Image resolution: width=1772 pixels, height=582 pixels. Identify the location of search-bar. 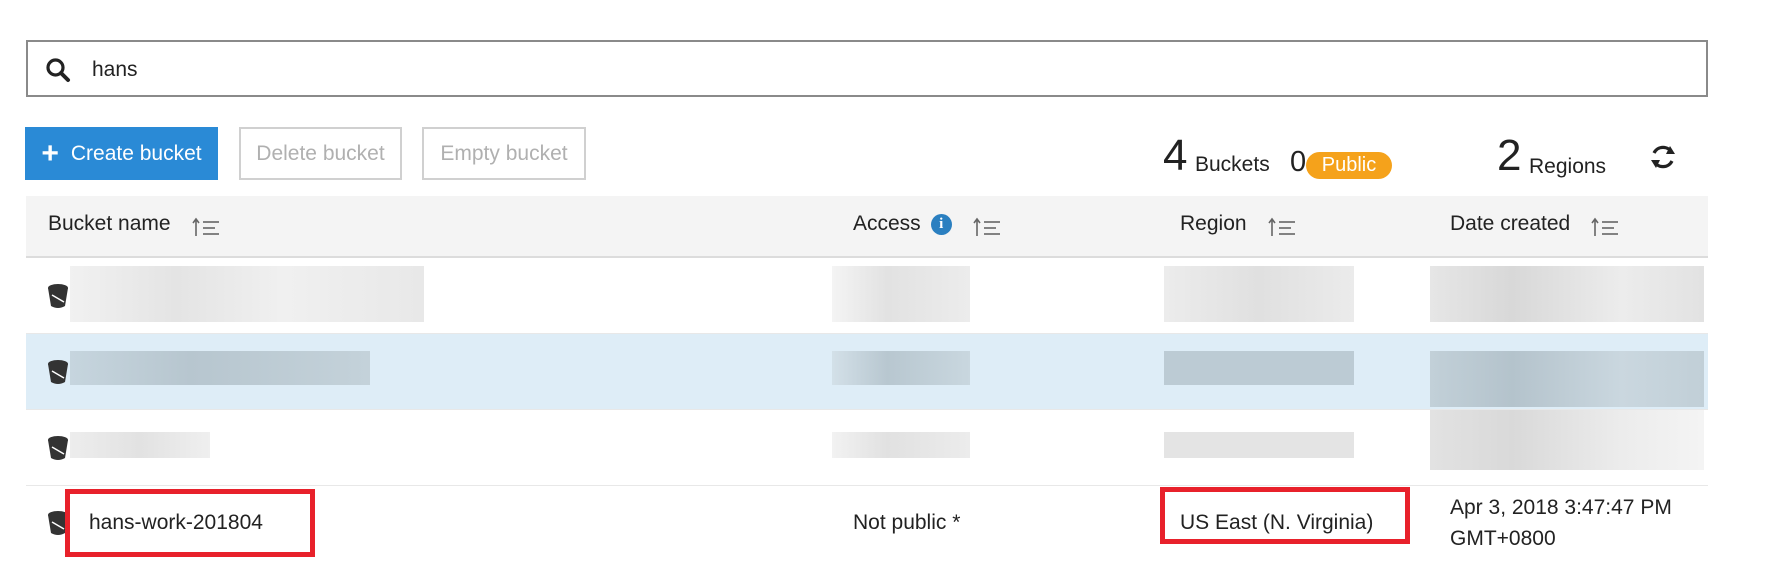
(867, 68).